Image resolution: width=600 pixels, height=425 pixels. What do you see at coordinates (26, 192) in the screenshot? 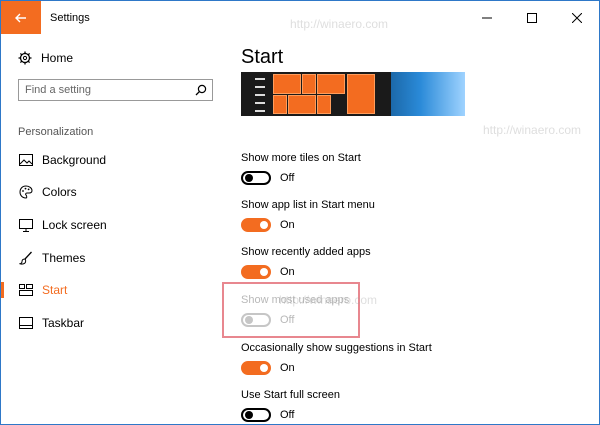
I see `palette-icon` at bounding box center [26, 192].